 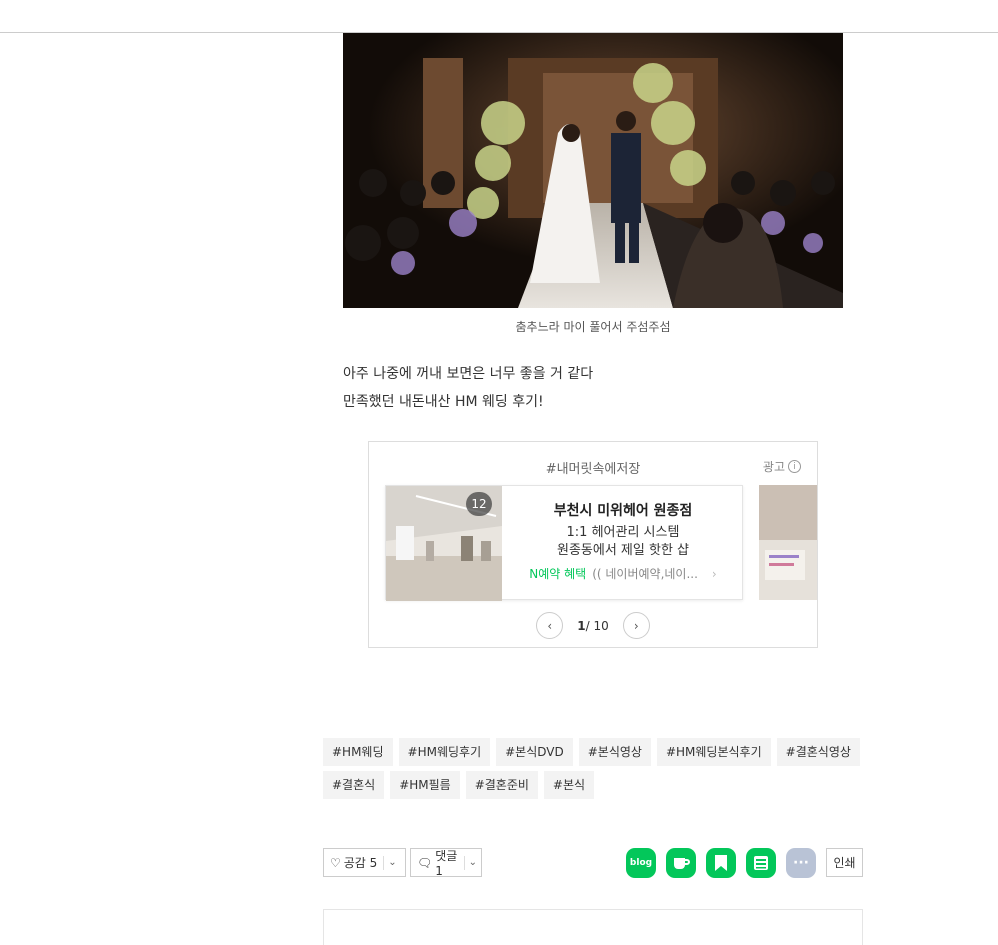 I want to click on ad-description: 원종동에서 제일 핫한 샵, so click(x=623, y=550).